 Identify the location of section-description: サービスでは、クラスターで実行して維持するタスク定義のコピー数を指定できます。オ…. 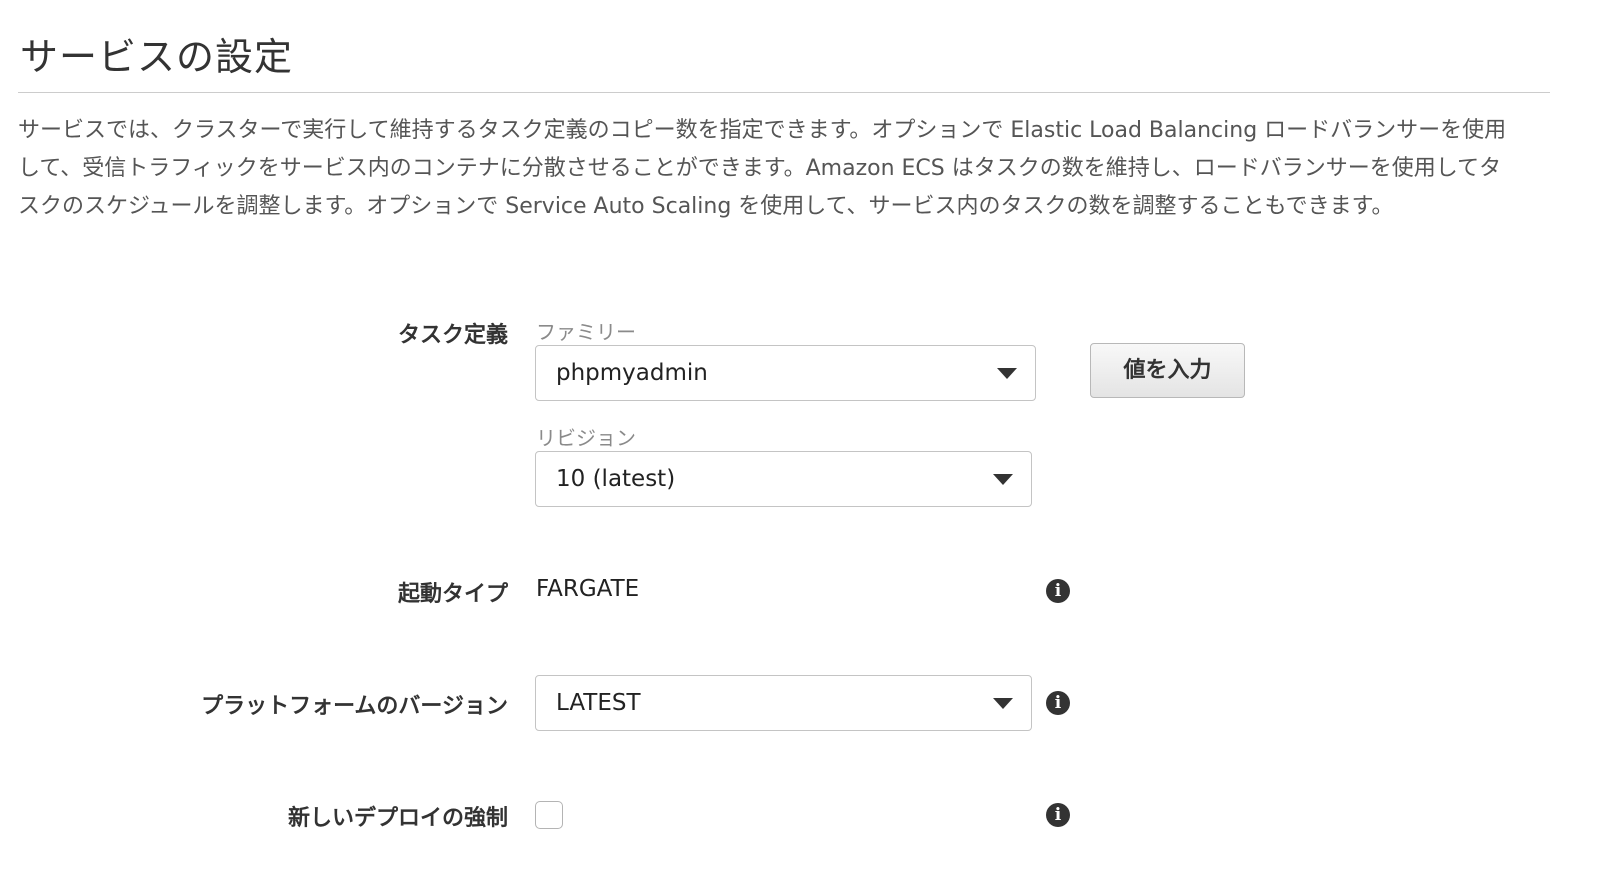
(762, 168).